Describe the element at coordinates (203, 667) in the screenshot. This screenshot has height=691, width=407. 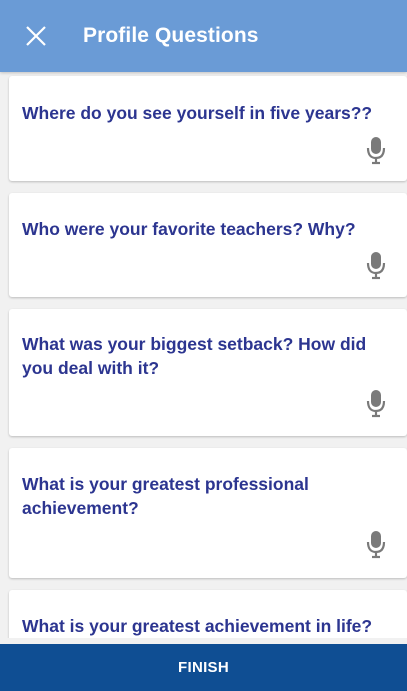
I see `finish-button: FINISH` at that location.